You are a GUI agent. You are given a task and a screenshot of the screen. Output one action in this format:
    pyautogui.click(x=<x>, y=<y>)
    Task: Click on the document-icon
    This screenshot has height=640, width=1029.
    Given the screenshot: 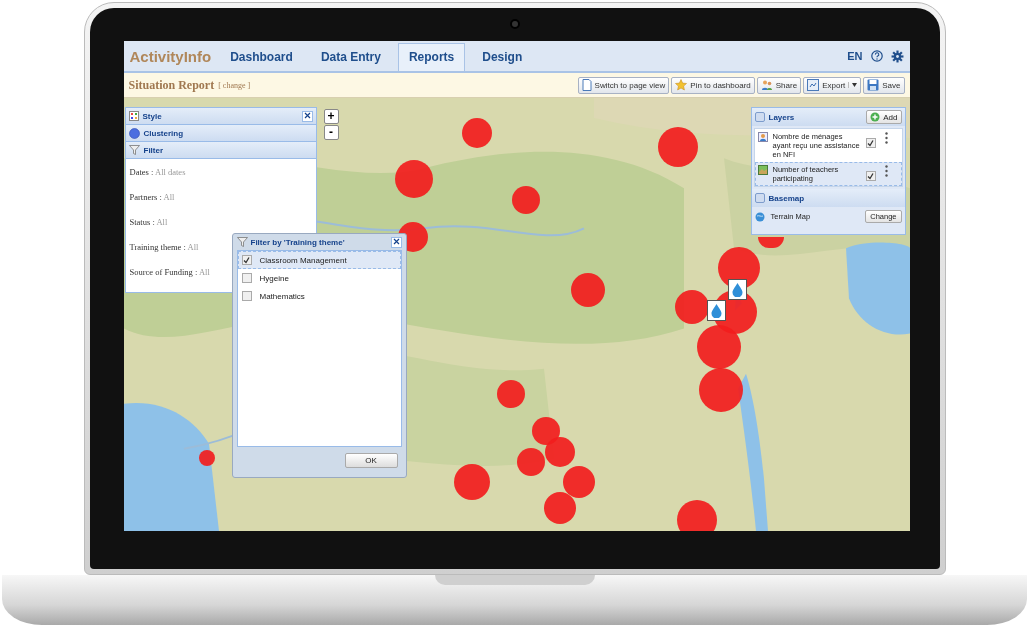 What is the action you would take?
    pyautogui.click(x=813, y=85)
    